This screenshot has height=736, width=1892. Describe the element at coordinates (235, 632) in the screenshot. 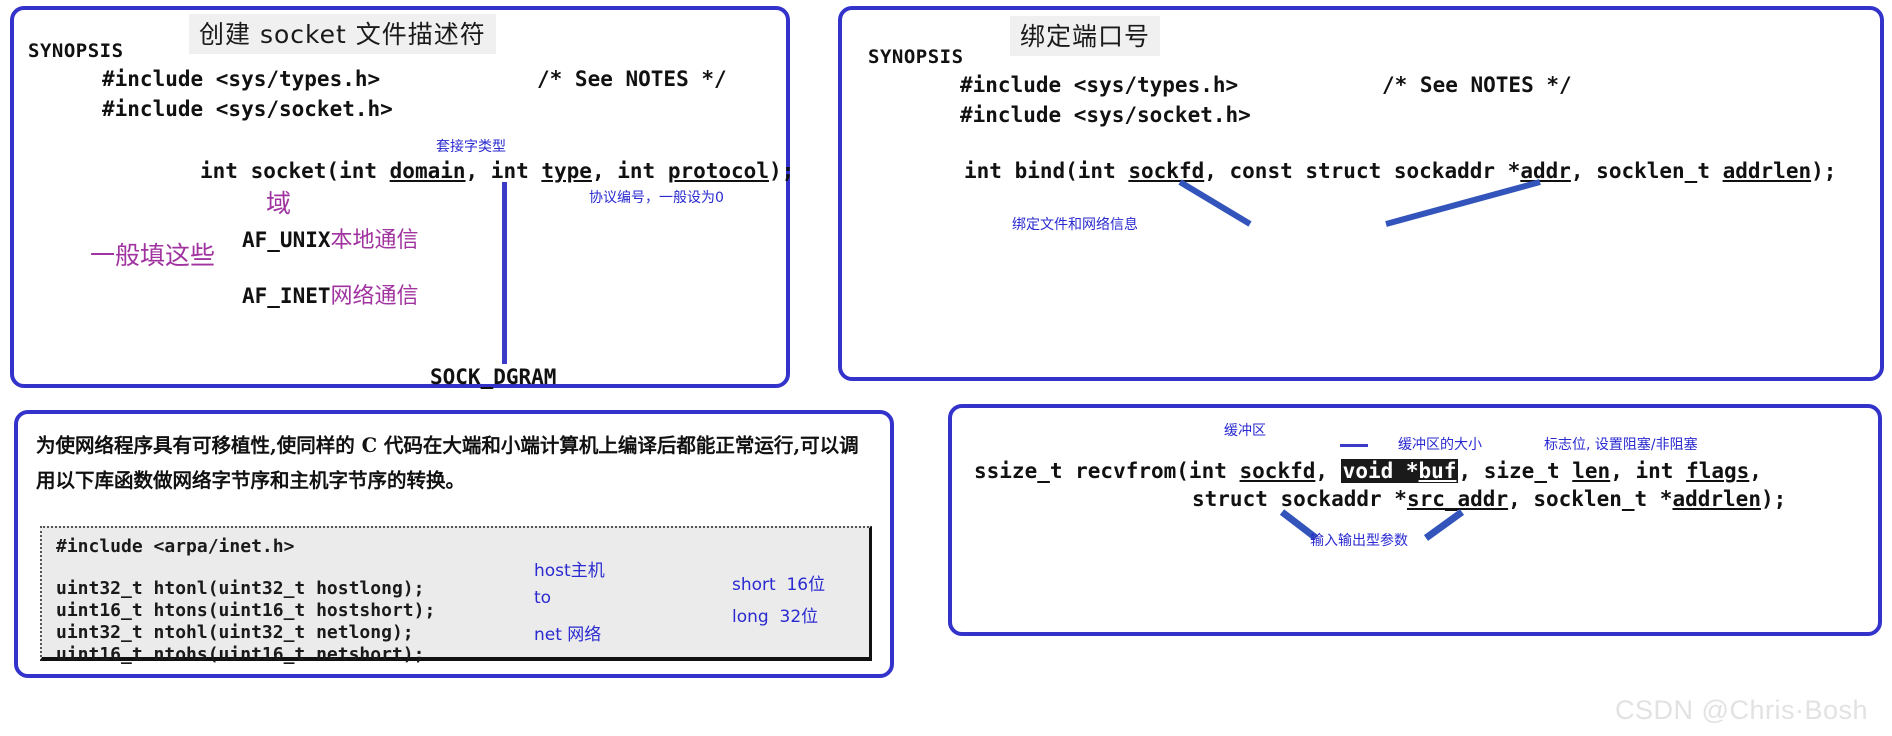

I see `byte-order-code-ntohl: uint32_t ntohl(uint32_t netlong);` at that location.